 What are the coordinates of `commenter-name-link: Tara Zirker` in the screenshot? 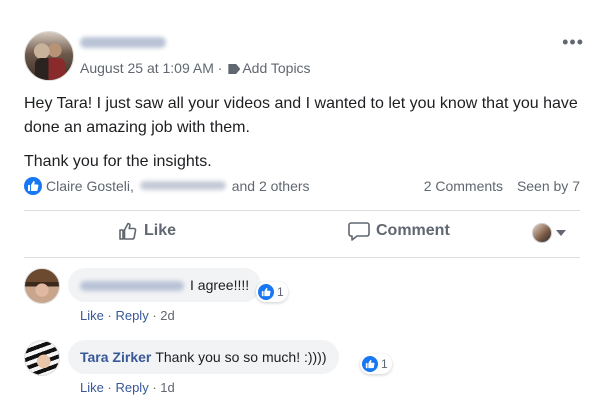 It's located at (115, 357).